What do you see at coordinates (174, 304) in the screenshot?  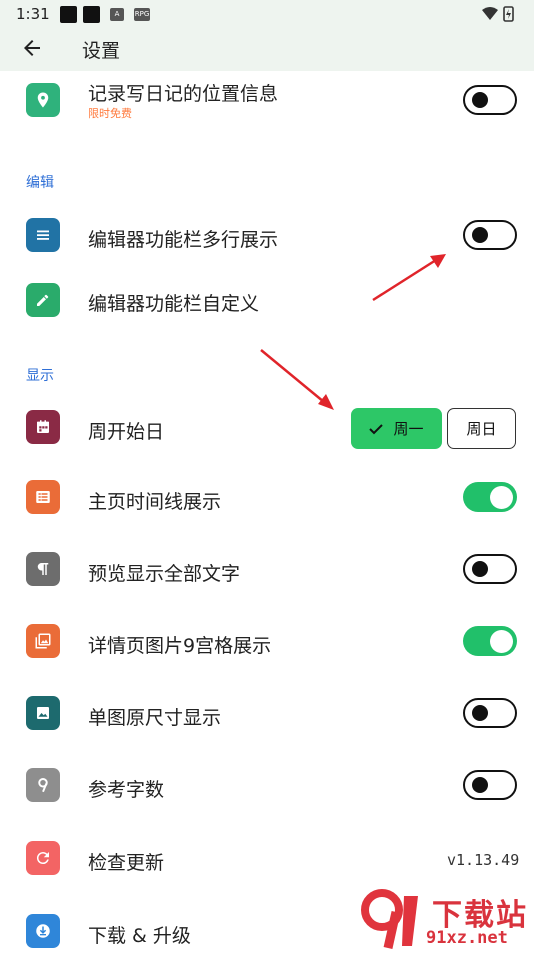 I see `setting-label: 编辑器功能栏自定义` at bounding box center [174, 304].